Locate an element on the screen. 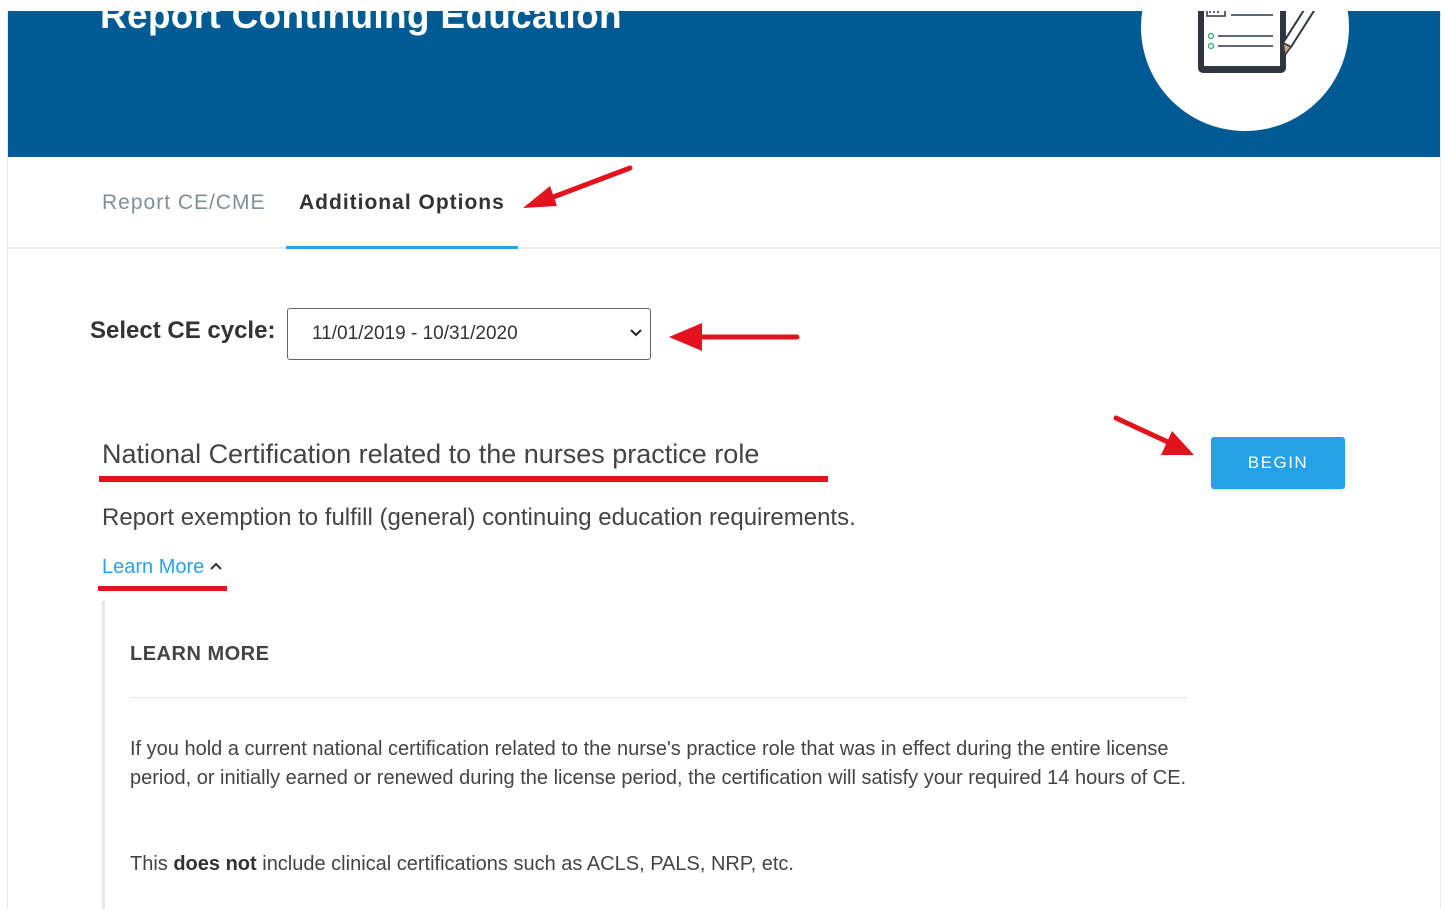 The height and width of the screenshot is (909, 1445). ce-cycle-value: 11/01/2019 - 10/31/2020 is located at coordinates (415, 333).